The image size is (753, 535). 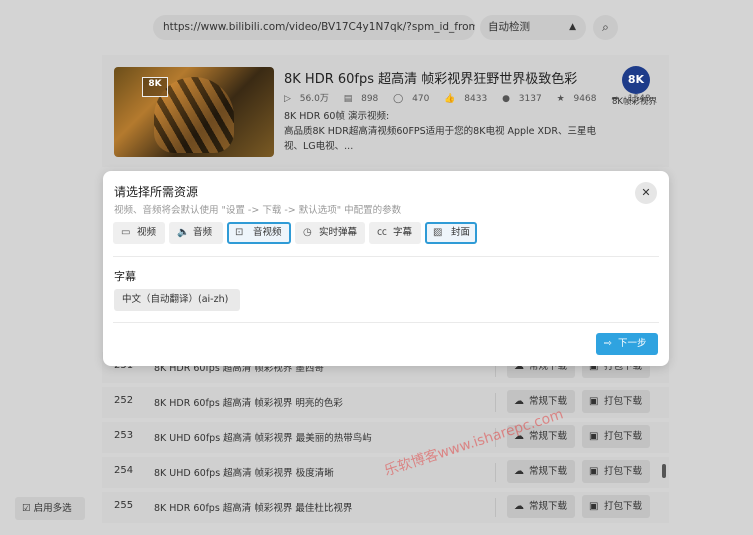 What do you see at coordinates (385, 472) in the screenshot?
I see `episode-row: 254 8K UHD 60fps 超高清 帧彩视界 极度清晰 ☁ 常规下载 ▣ 打包下载` at bounding box center [385, 472].